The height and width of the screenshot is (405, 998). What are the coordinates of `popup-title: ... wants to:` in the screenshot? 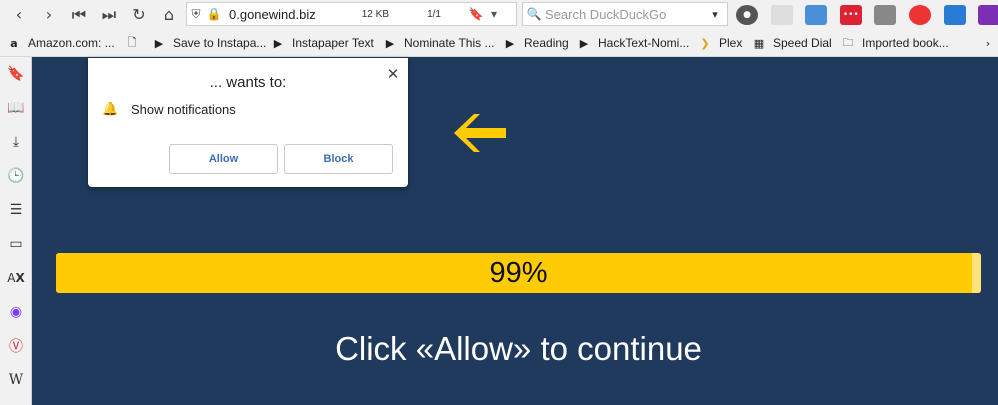 It's located at (248, 82).